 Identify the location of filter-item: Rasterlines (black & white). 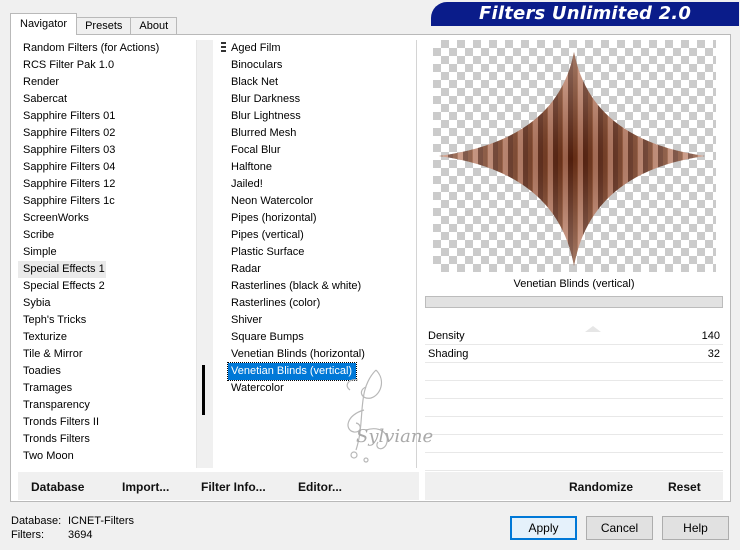
(321, 286).